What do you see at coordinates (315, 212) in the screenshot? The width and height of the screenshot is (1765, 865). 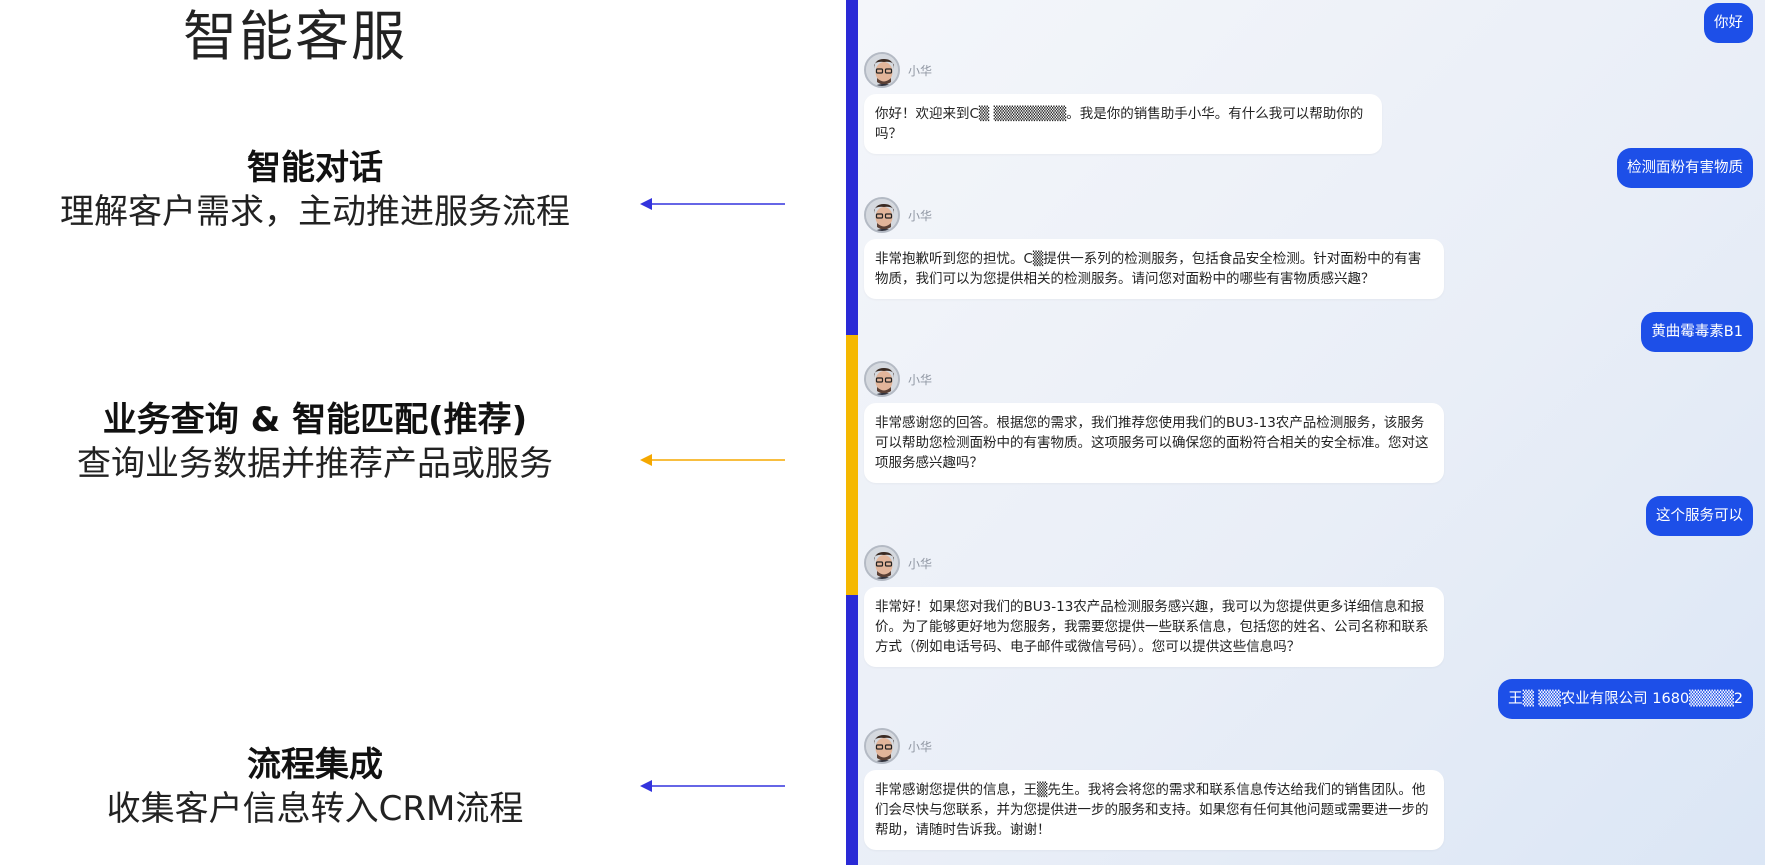 I see `feature-description: 理解客户需求，主动推进服务流程` at bounding box center [315, 212].